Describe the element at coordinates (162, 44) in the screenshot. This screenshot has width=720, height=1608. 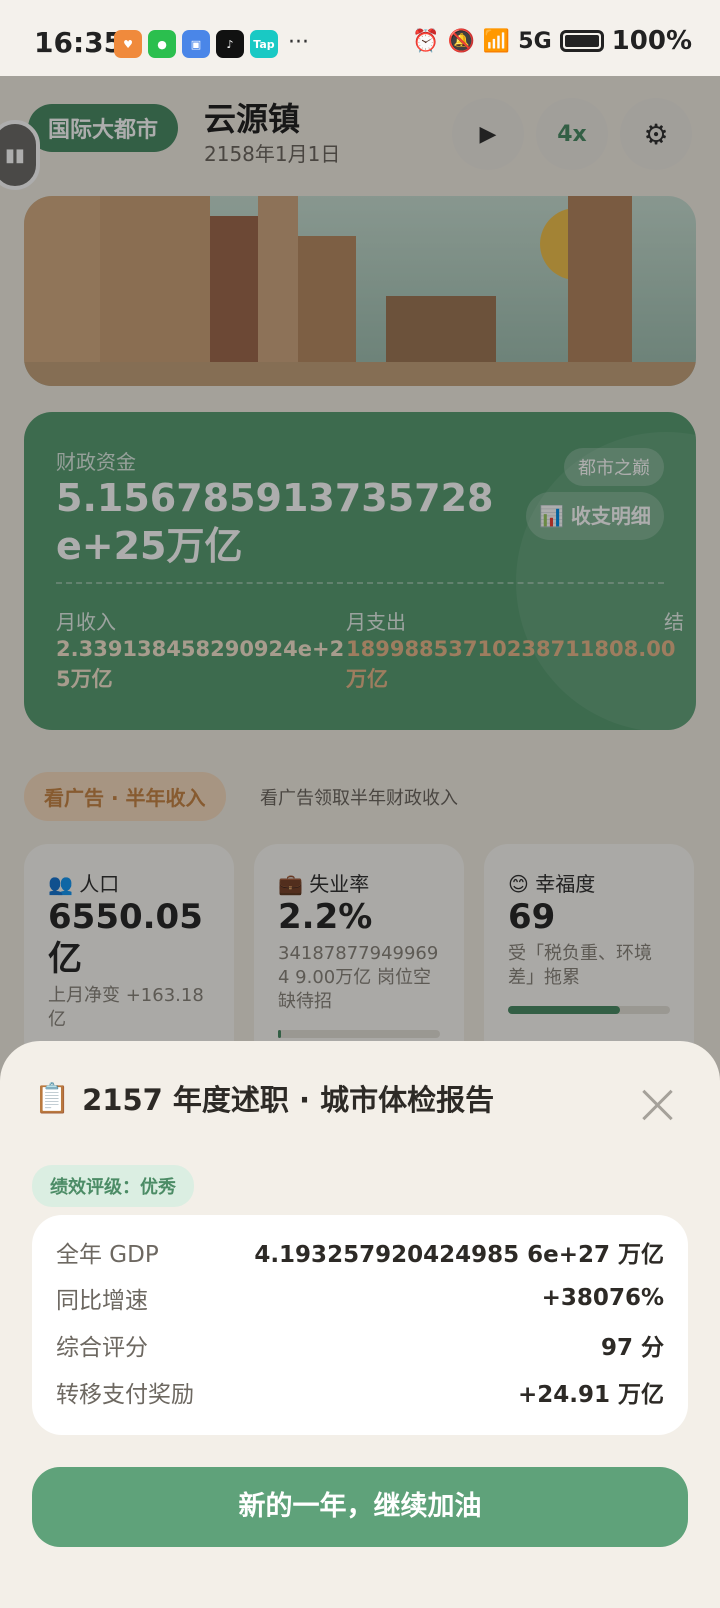
I see `wechat-icon: ●` at that location.